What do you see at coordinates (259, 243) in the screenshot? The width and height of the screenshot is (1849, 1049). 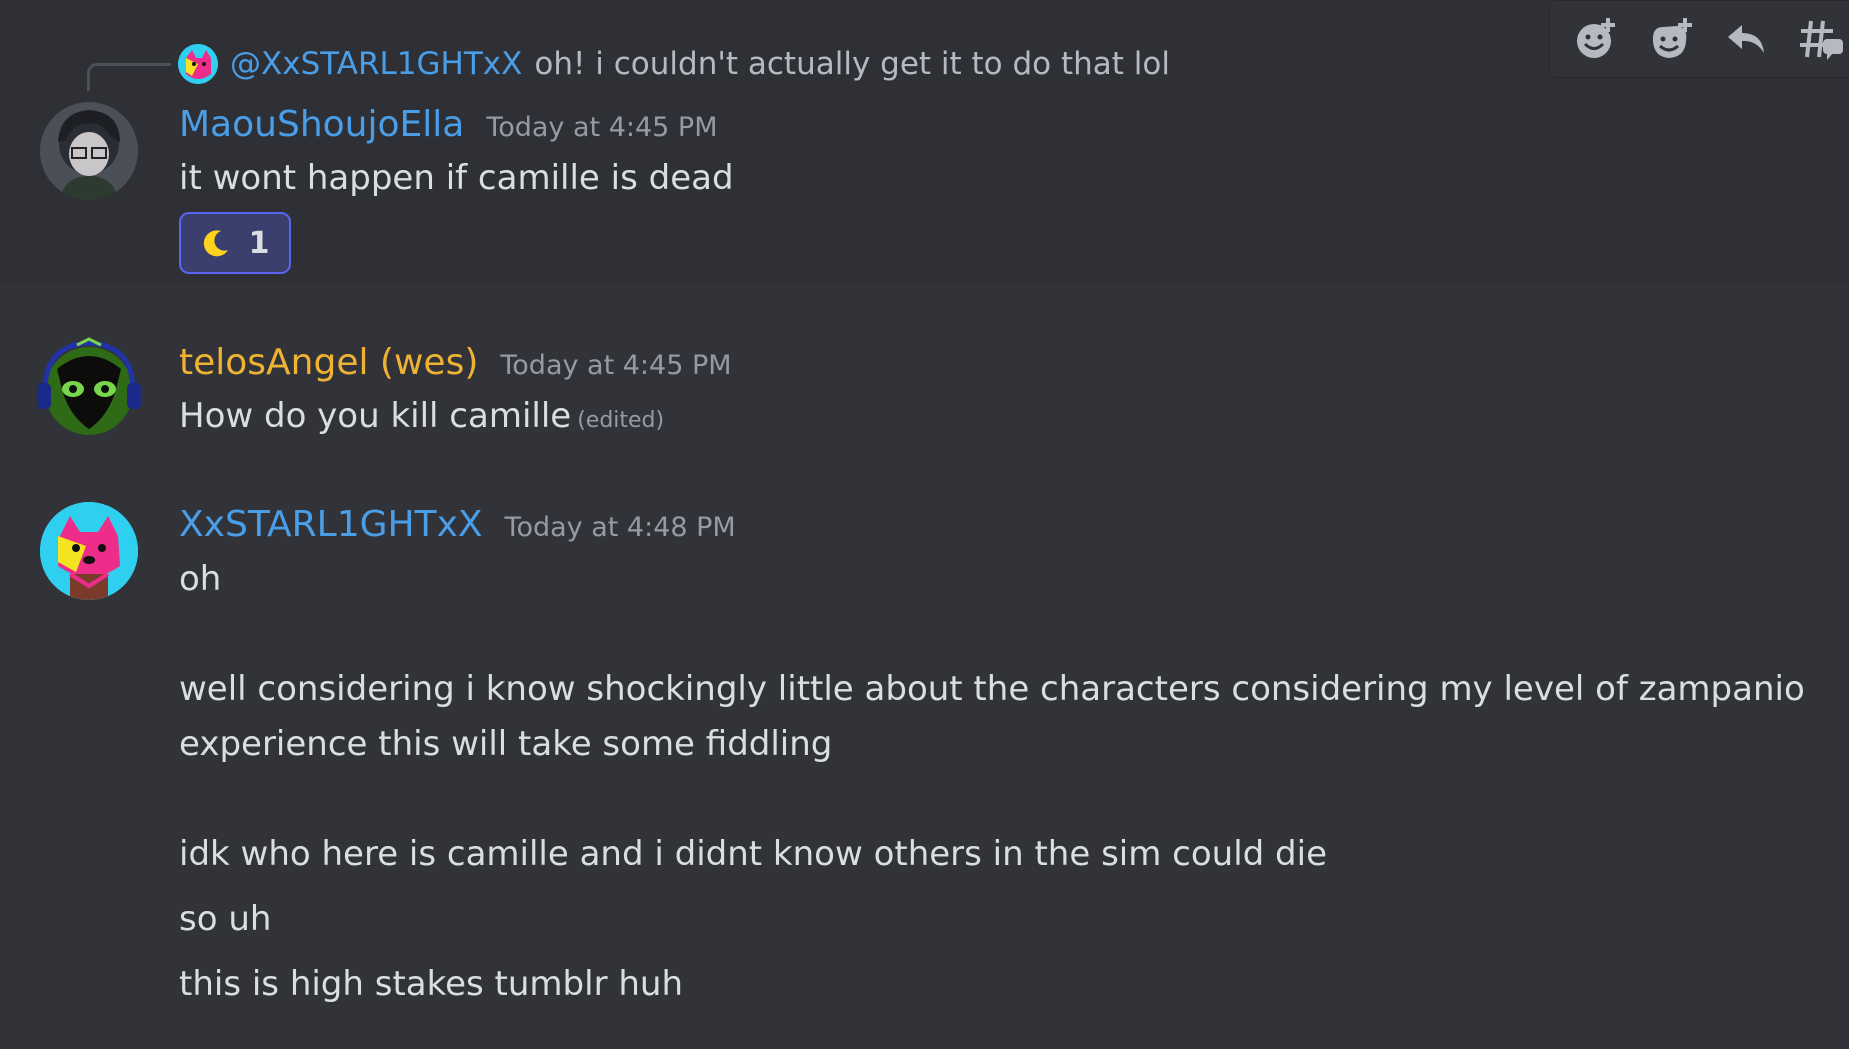 I see `reaction-count: 1` at bounding box center [259, 243].